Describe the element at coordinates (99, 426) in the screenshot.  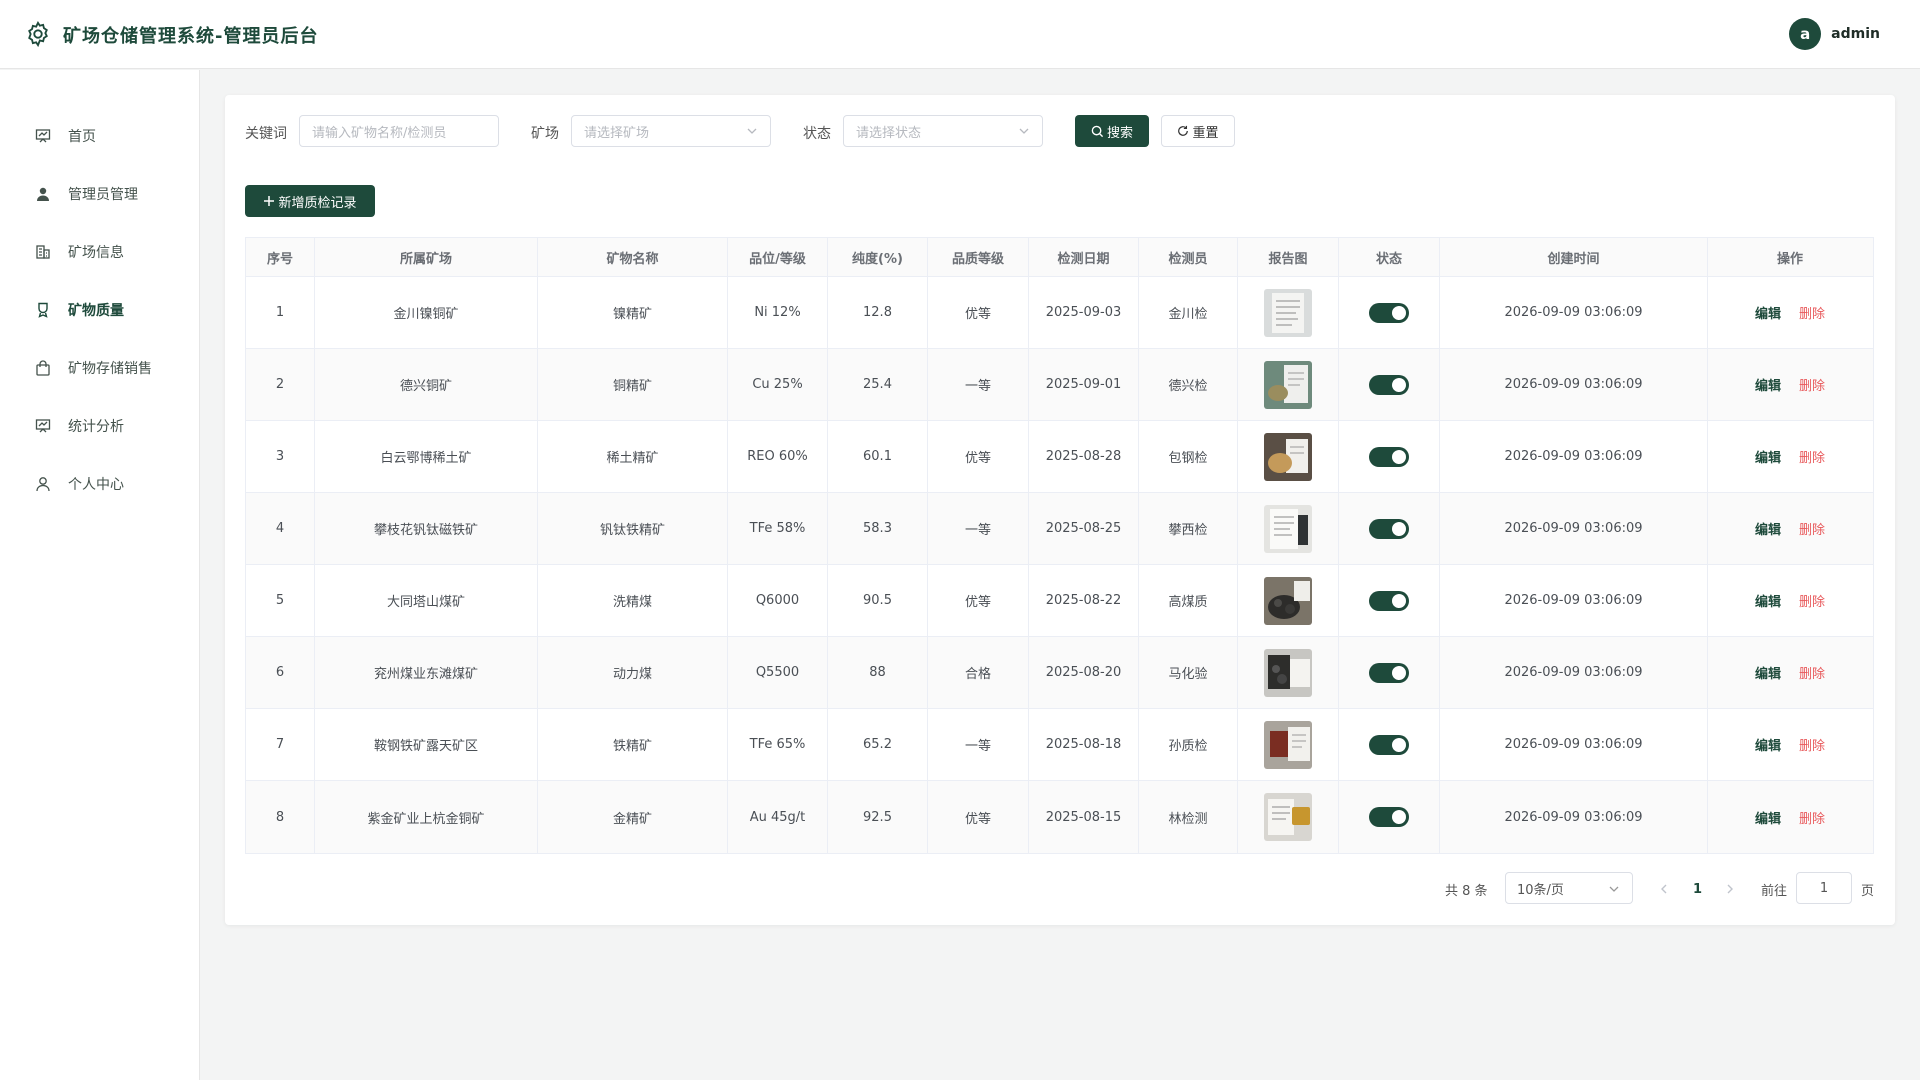
I see `sidebar-item-statistics: 统计分析` at that location.